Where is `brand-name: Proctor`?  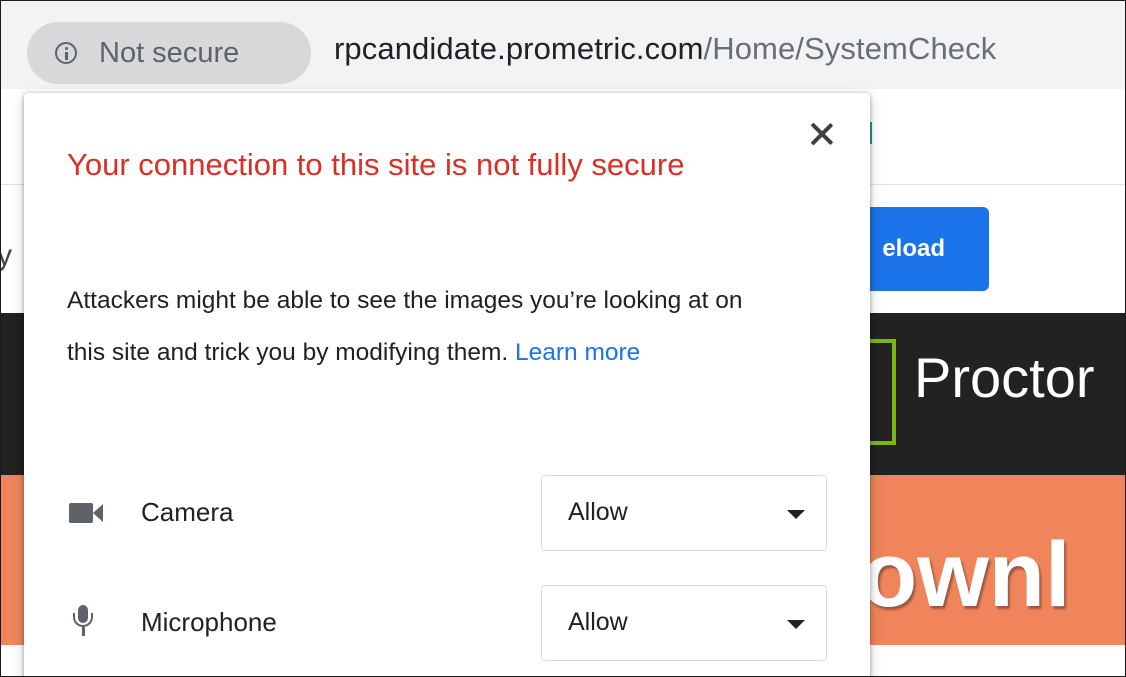
brand-name: Proctor is located at coordinates (1004, 377).